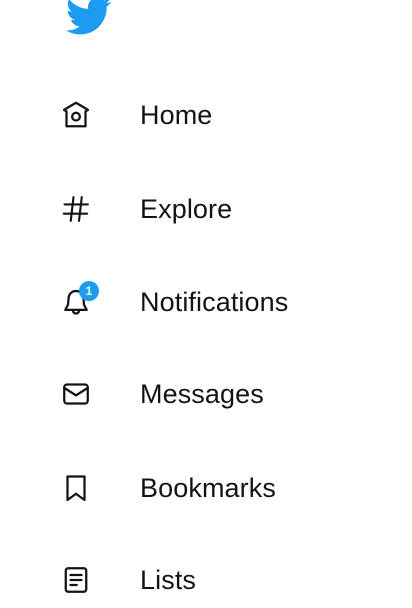 The width and height of the screenshot is (412, 608). What do you see at coordinates (176, 114) in the screenshot?
I see `nav-label-home: Home` at bounding box center [176, 114].